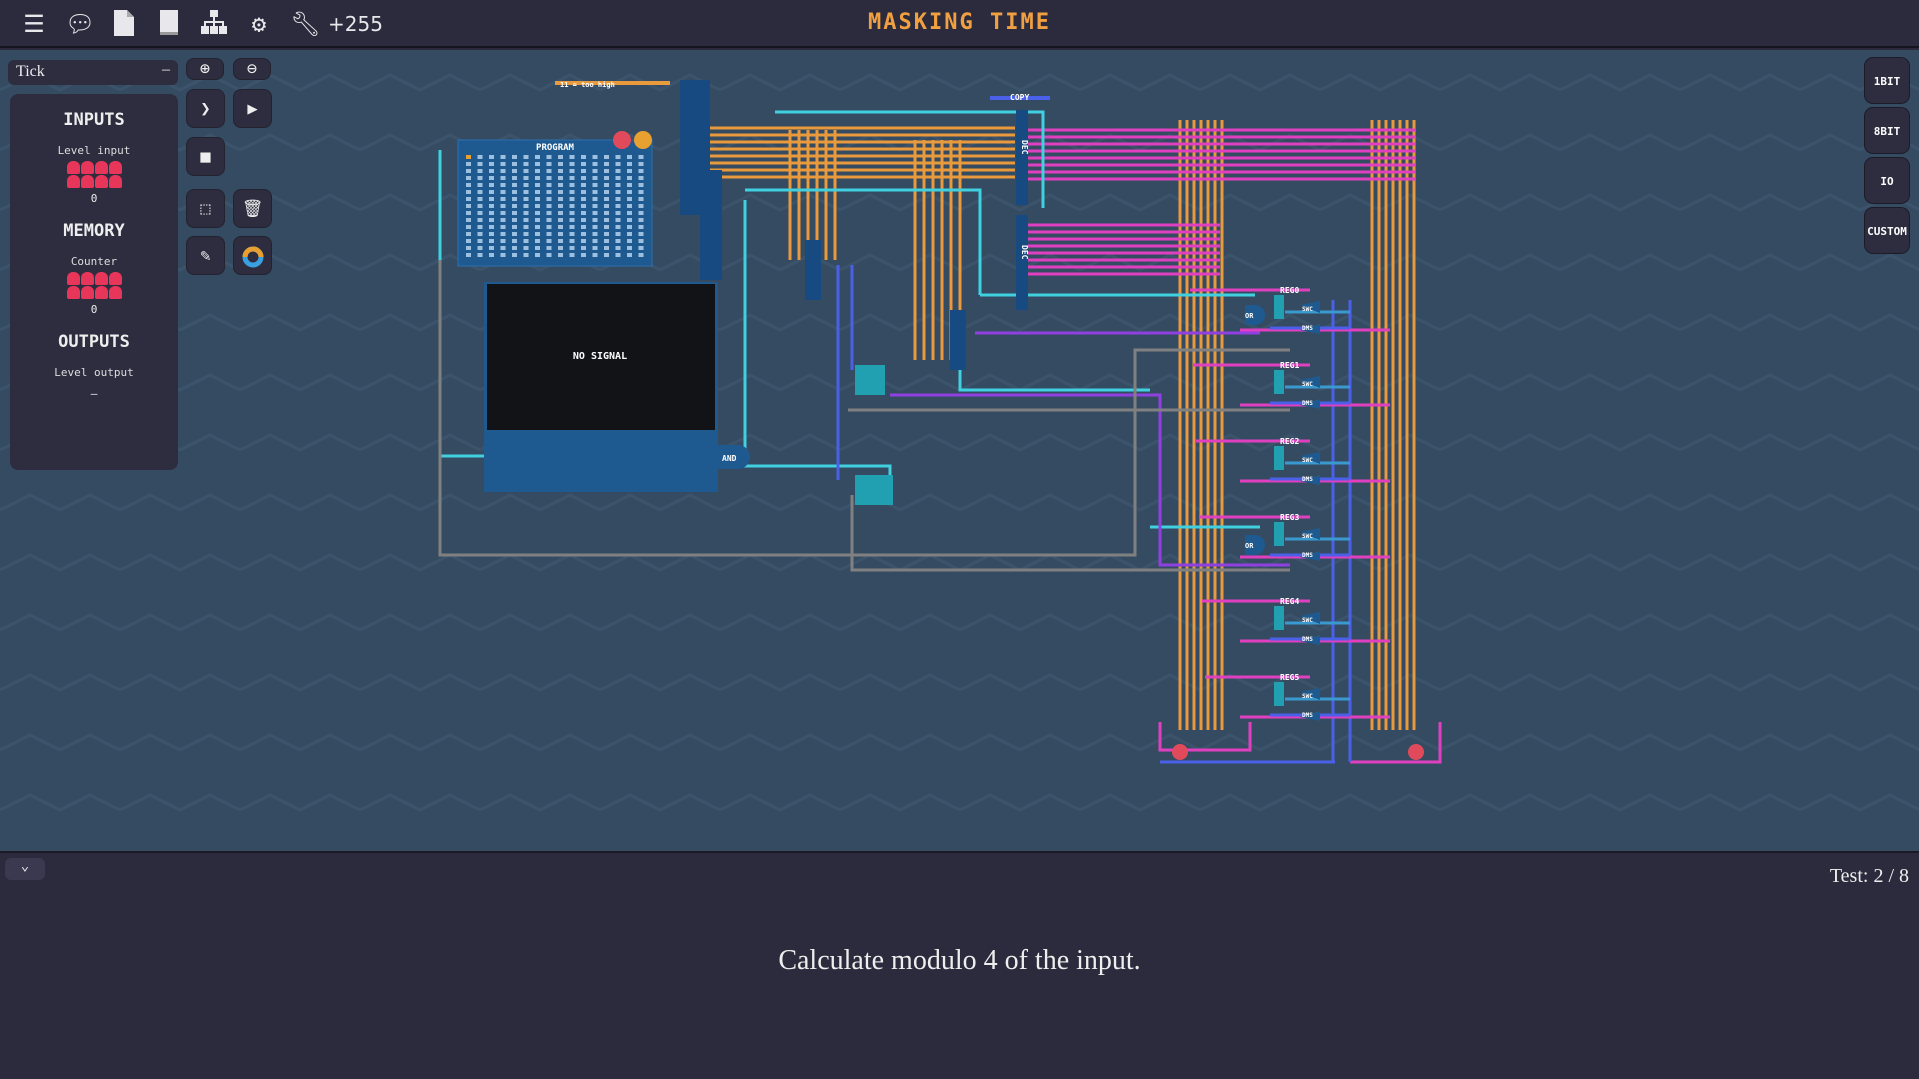 The height and width of the screenshot is (1079, 1919). I want to click on color-button, so click(252, 255).